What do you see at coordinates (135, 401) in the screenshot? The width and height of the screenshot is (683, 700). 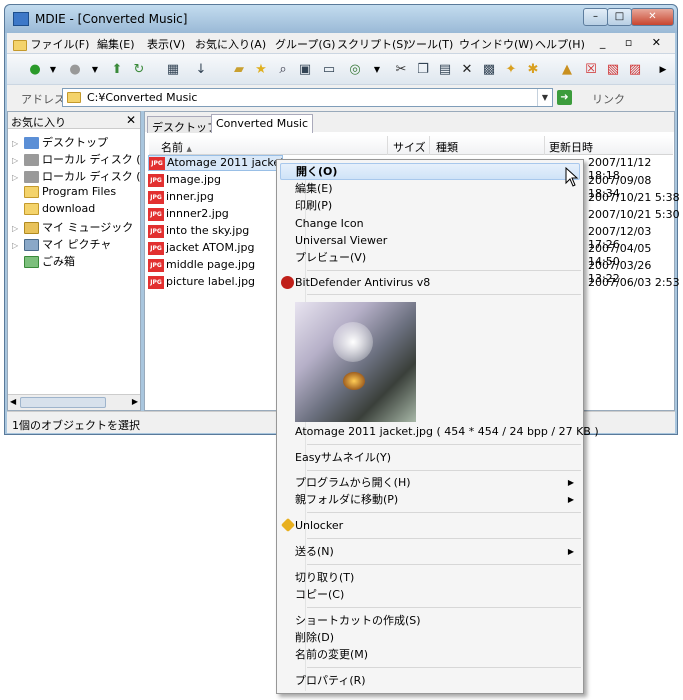 I see `scroll-right-icon: ▶` at bounding box center [135, 401].